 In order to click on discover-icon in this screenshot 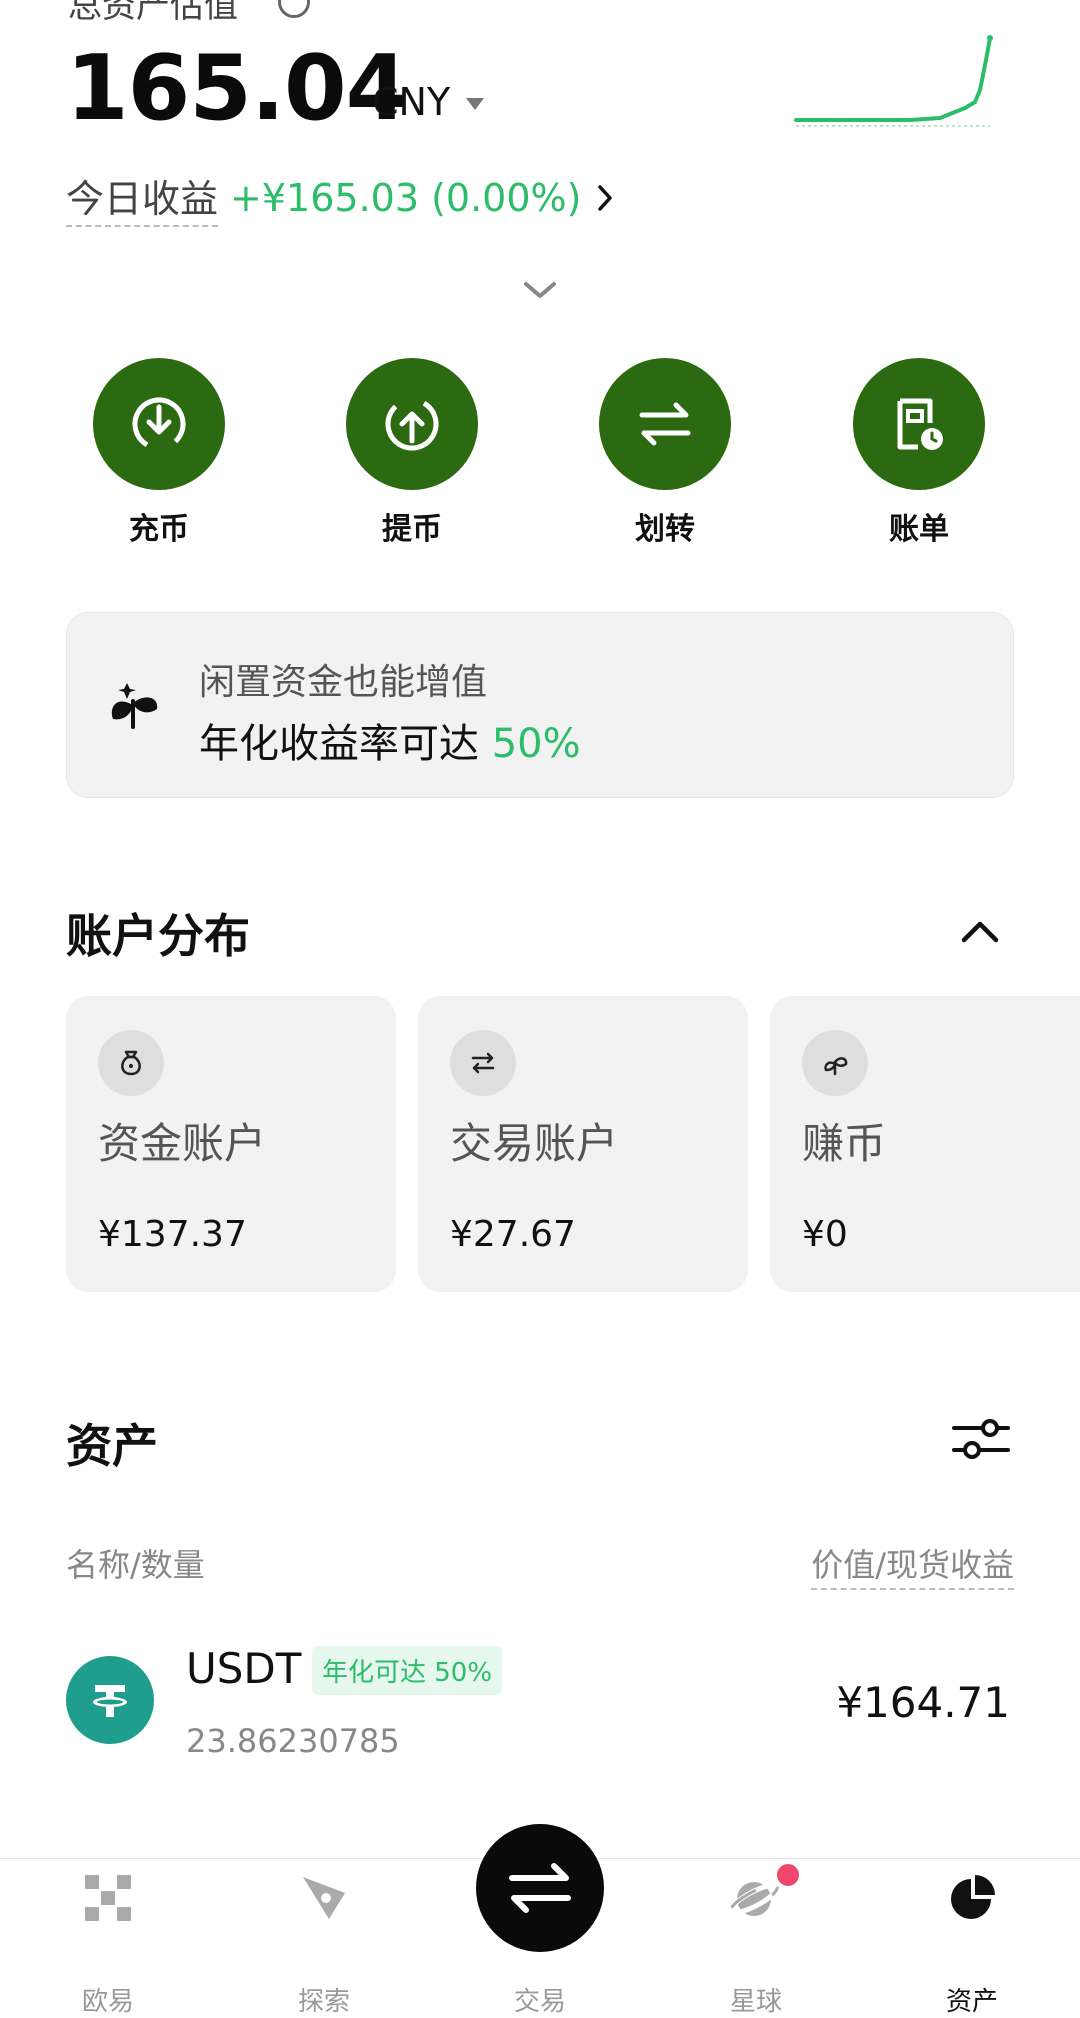, I will do `click(324, 1898)`.